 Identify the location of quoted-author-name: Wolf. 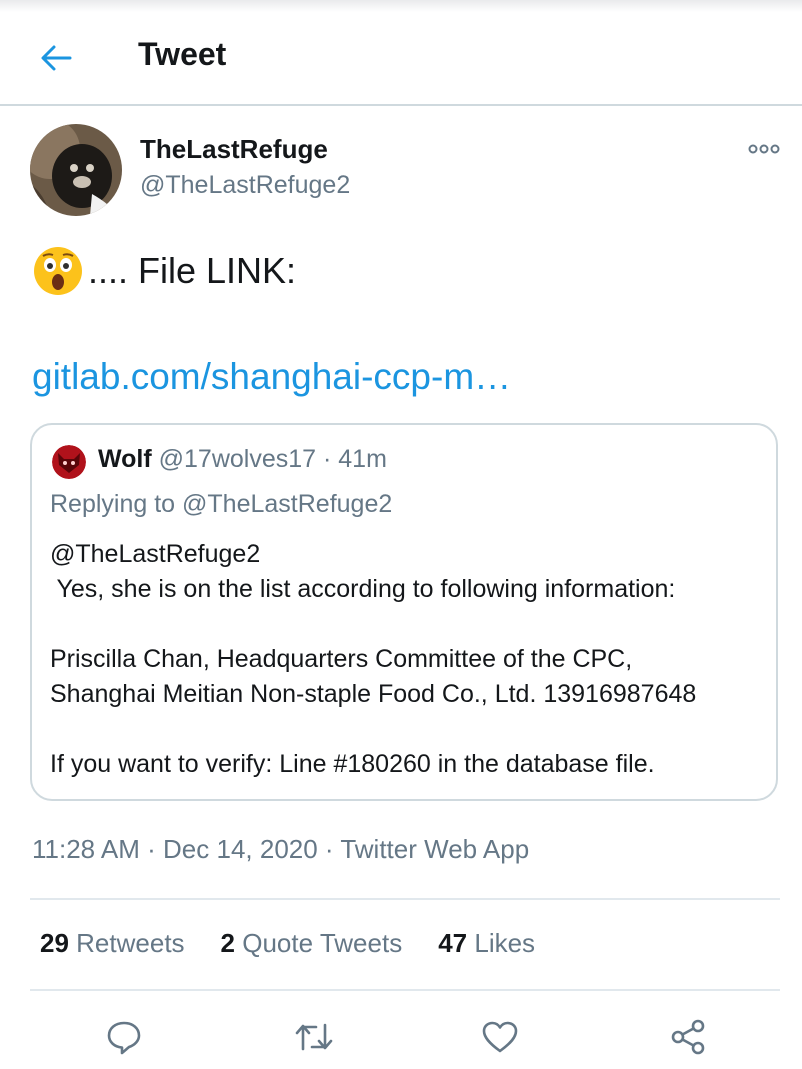
(125, 459).